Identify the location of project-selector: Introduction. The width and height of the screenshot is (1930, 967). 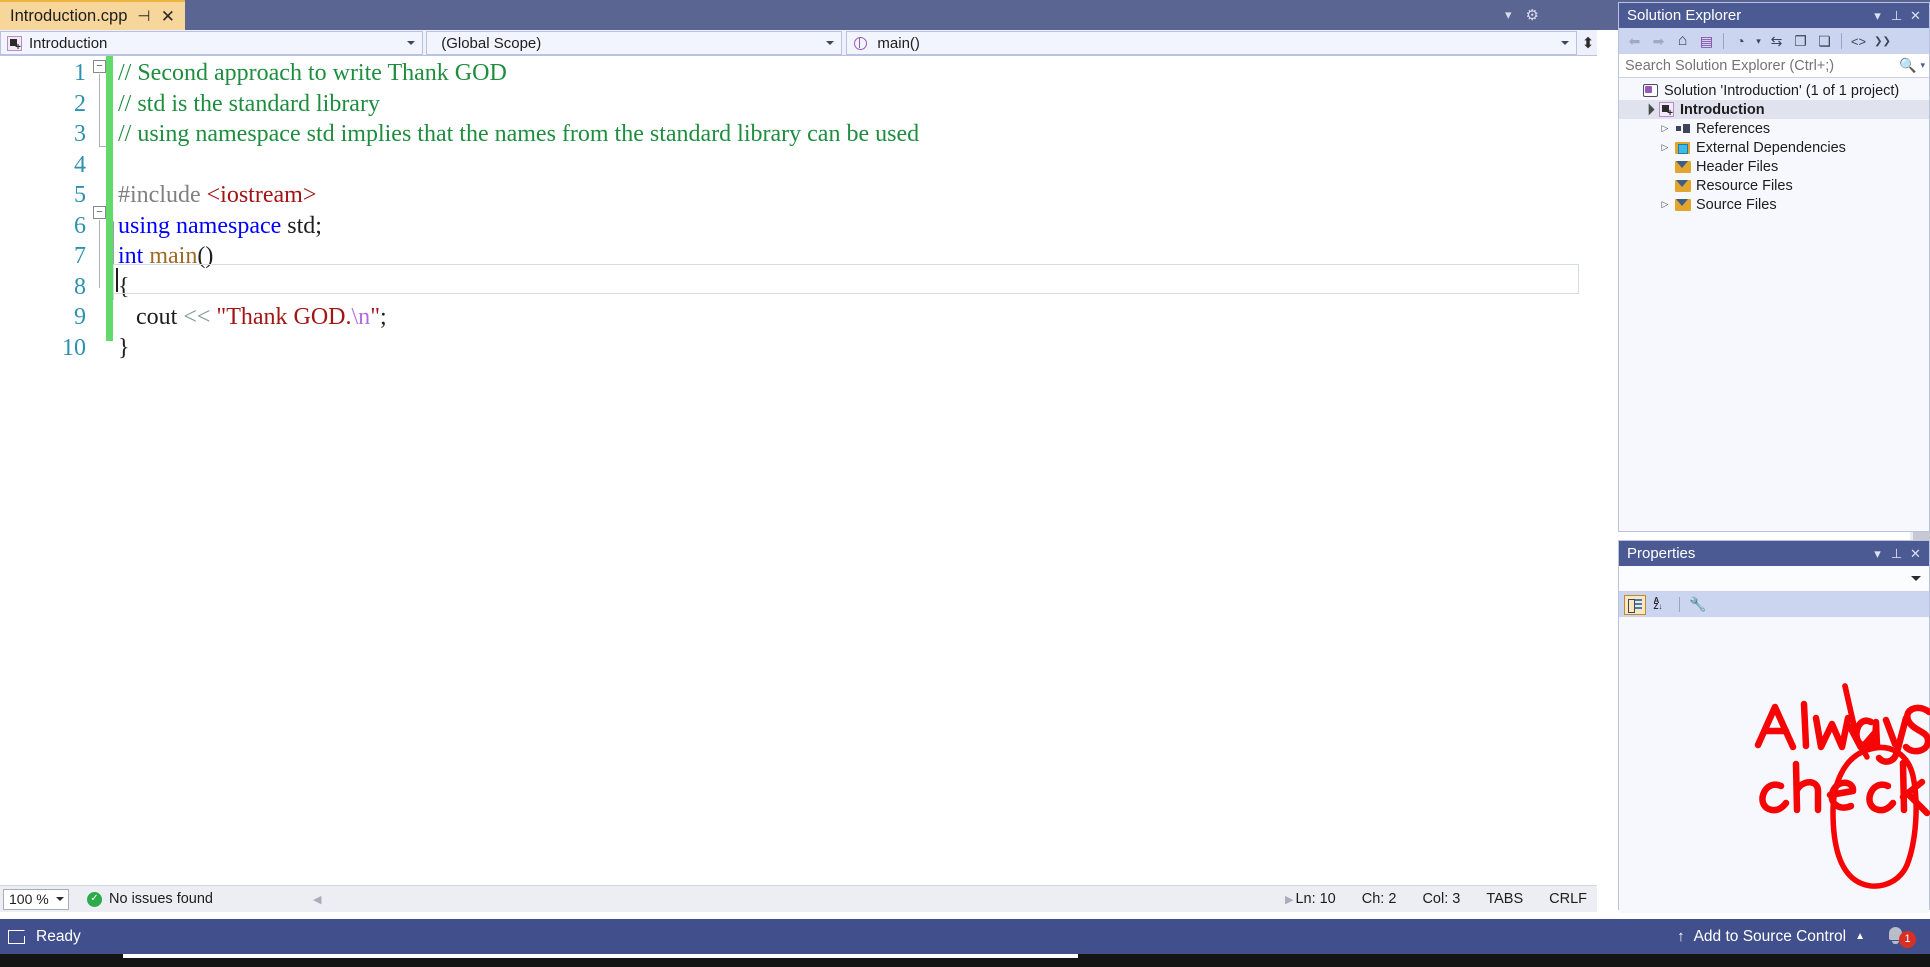
(212, 43).